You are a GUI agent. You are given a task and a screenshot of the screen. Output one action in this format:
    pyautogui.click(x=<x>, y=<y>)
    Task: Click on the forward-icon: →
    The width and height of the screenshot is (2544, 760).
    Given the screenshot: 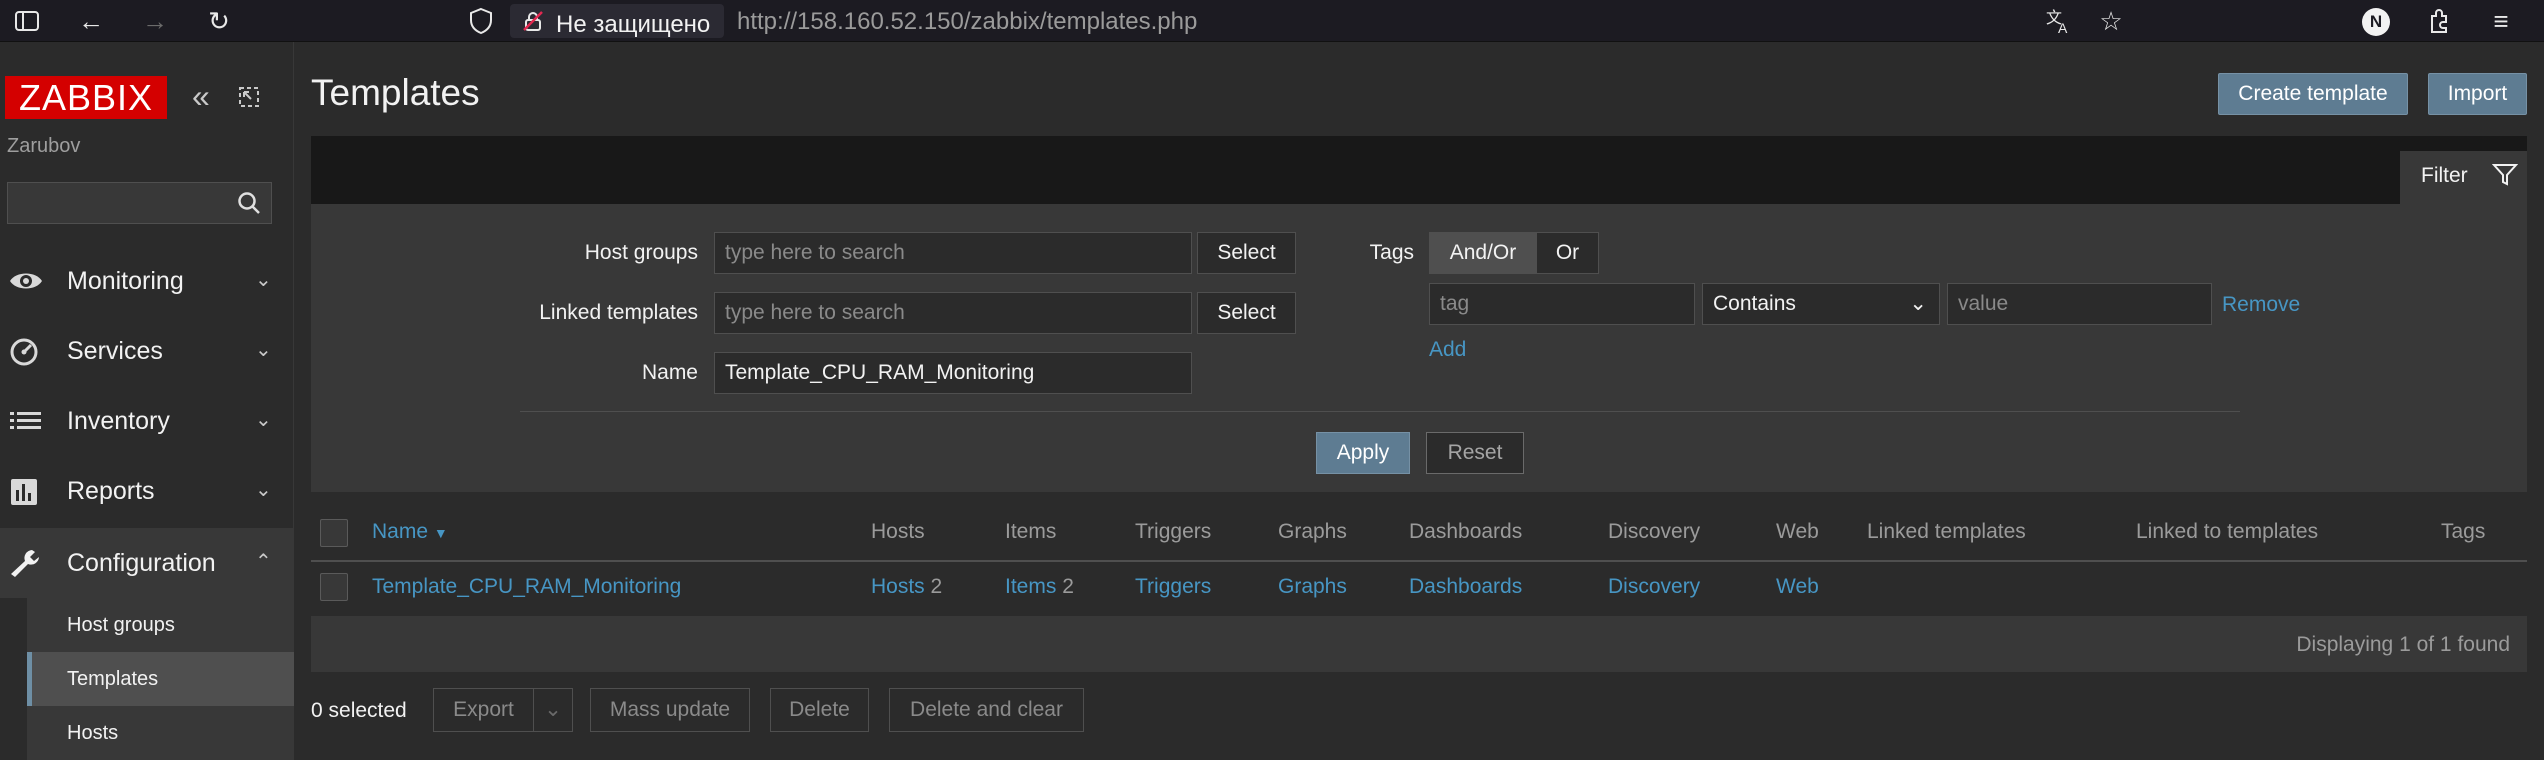 What is the action you would take?
    pyautogui.click(x=155, y=21)
    